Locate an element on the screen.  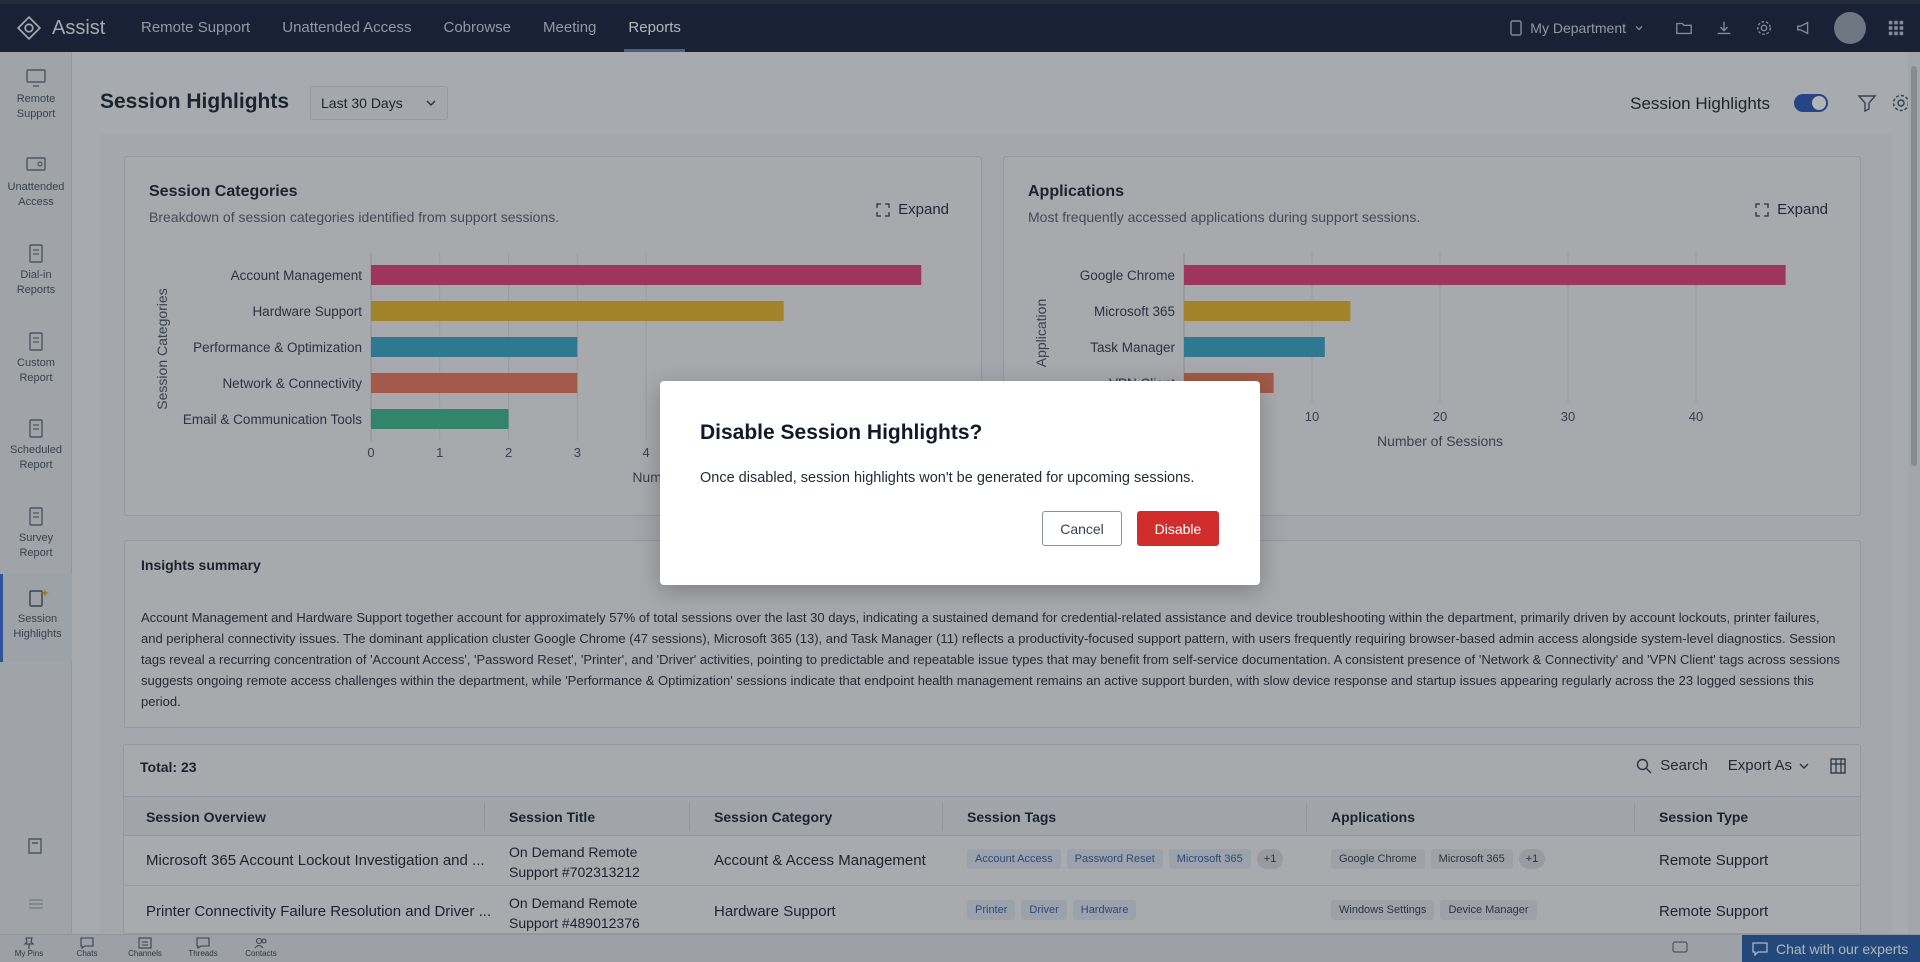
cancel-button: Cancel is located at coordinates (1082, 528).